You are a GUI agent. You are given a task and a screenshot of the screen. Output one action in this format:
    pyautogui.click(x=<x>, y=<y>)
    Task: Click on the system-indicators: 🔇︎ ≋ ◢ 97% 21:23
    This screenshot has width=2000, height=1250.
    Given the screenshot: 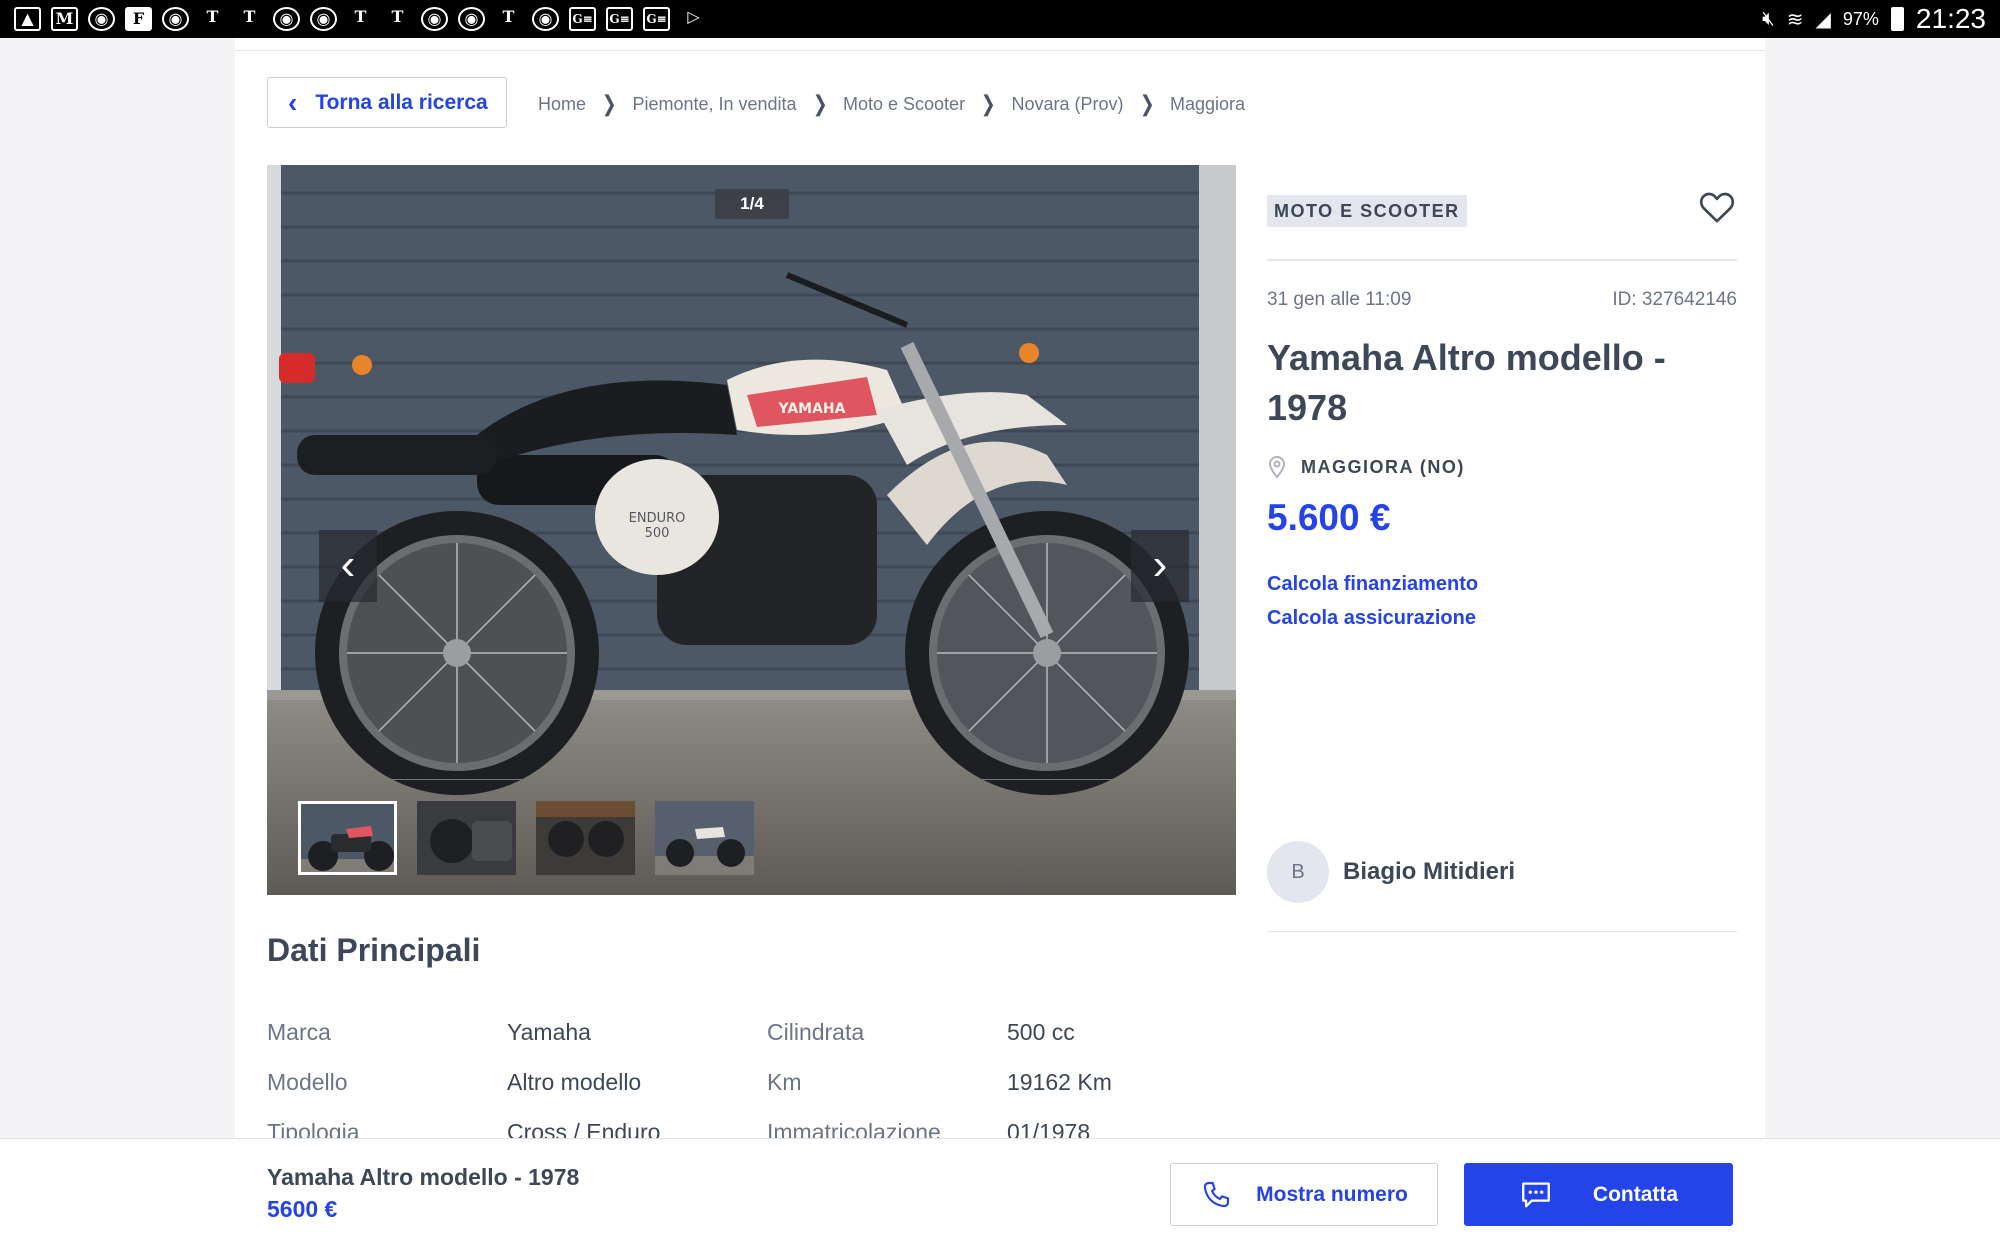 What is the action you would take?
    pyautogui.click(x=1874, y=19)
    